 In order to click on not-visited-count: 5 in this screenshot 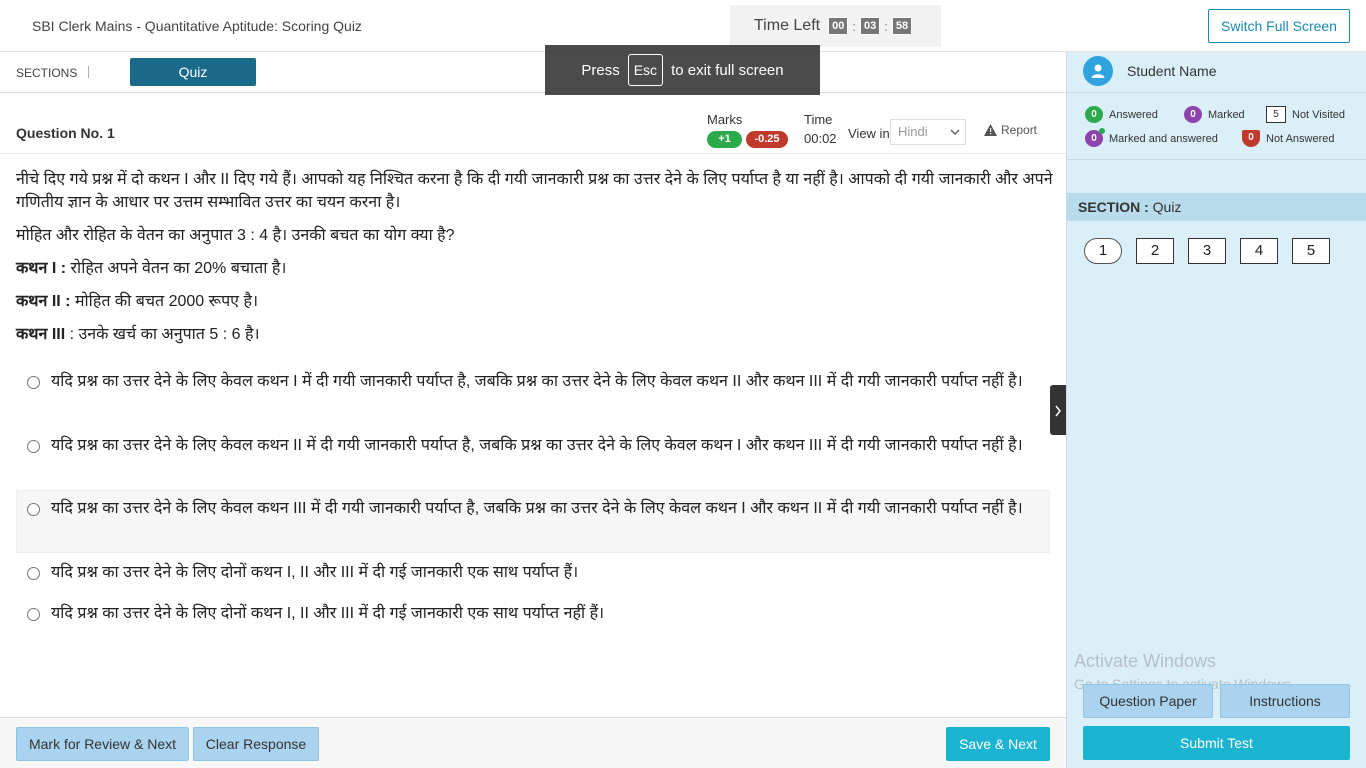, I will do `click(1276, 114)`.